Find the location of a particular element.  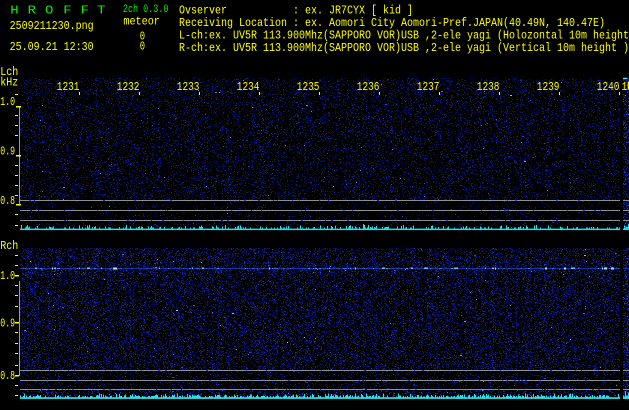

svg-text: 0 is located at coordinates (142, 46).